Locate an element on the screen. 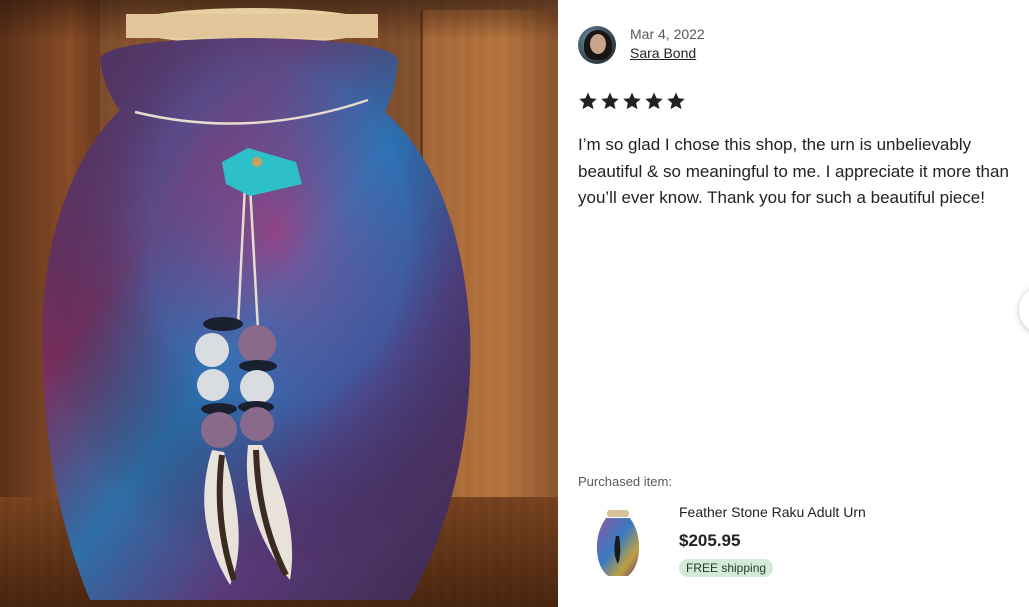 The image size is (1029, 607). urn-thumbnail-icon is located at coordinates (618, 543).